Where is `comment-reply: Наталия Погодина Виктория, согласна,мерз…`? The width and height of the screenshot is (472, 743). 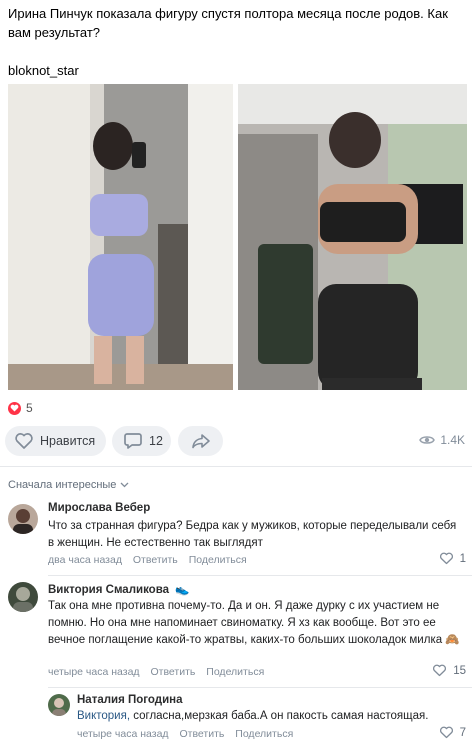
comment-reply: Наталия Погодина Виктория, согласна,мерз… is located at coordinates (236, 716).